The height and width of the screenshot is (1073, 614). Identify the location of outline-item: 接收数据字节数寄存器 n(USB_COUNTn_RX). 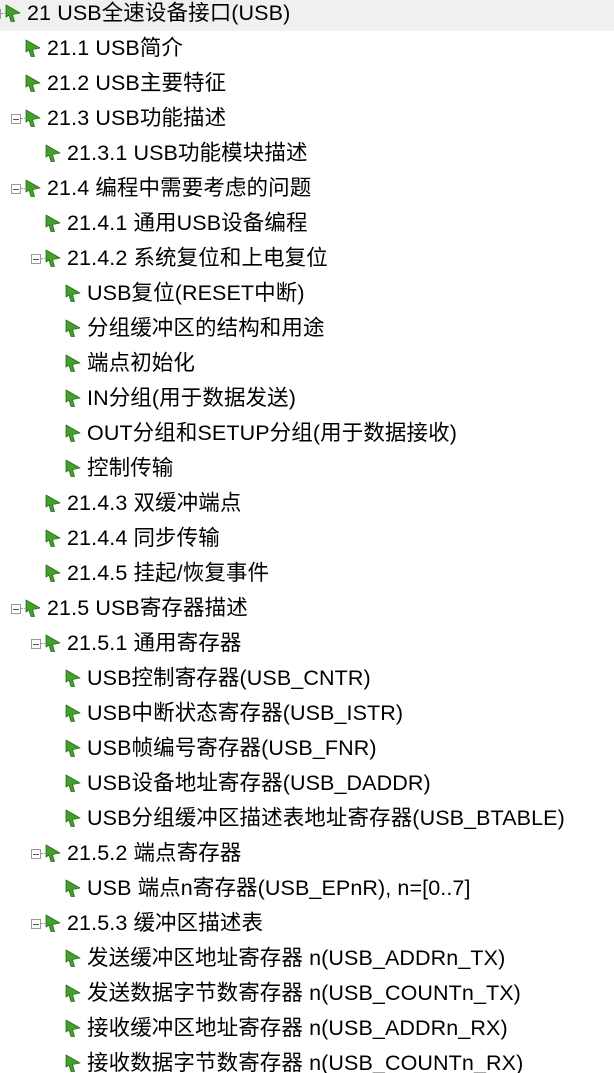
(307, 1059).